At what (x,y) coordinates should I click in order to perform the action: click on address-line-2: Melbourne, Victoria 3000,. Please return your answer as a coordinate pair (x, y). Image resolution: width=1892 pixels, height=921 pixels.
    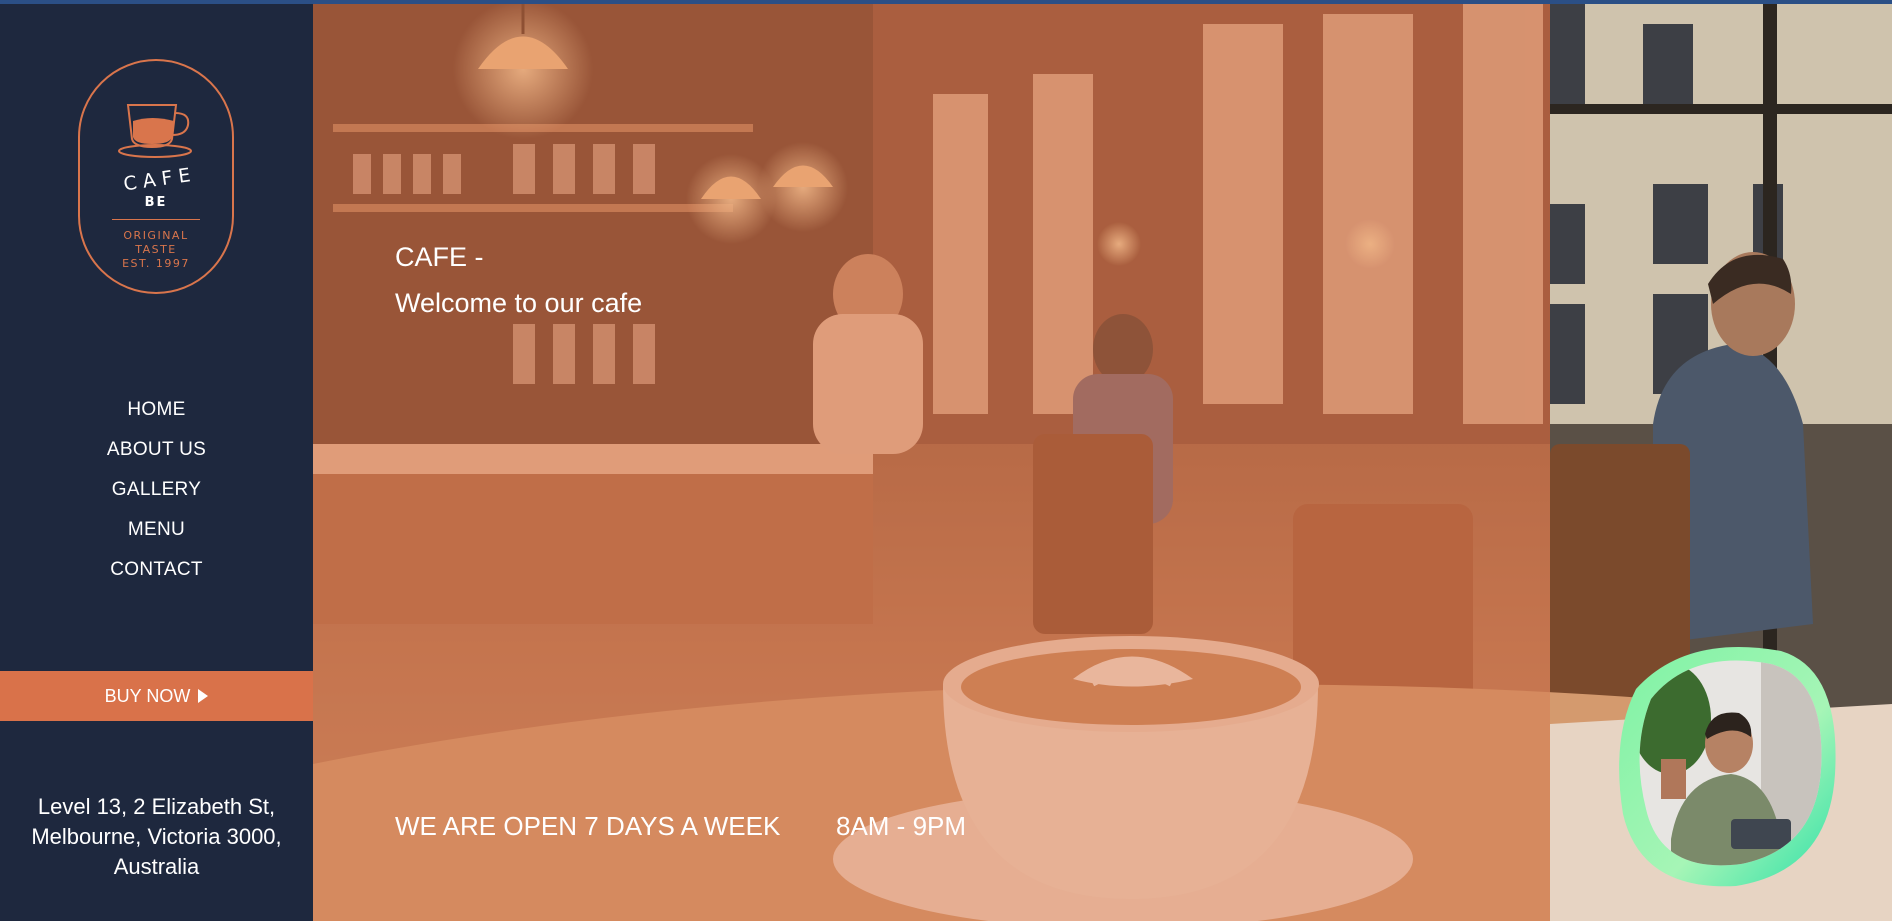
    Looking at the image, I should click on (156, 836).